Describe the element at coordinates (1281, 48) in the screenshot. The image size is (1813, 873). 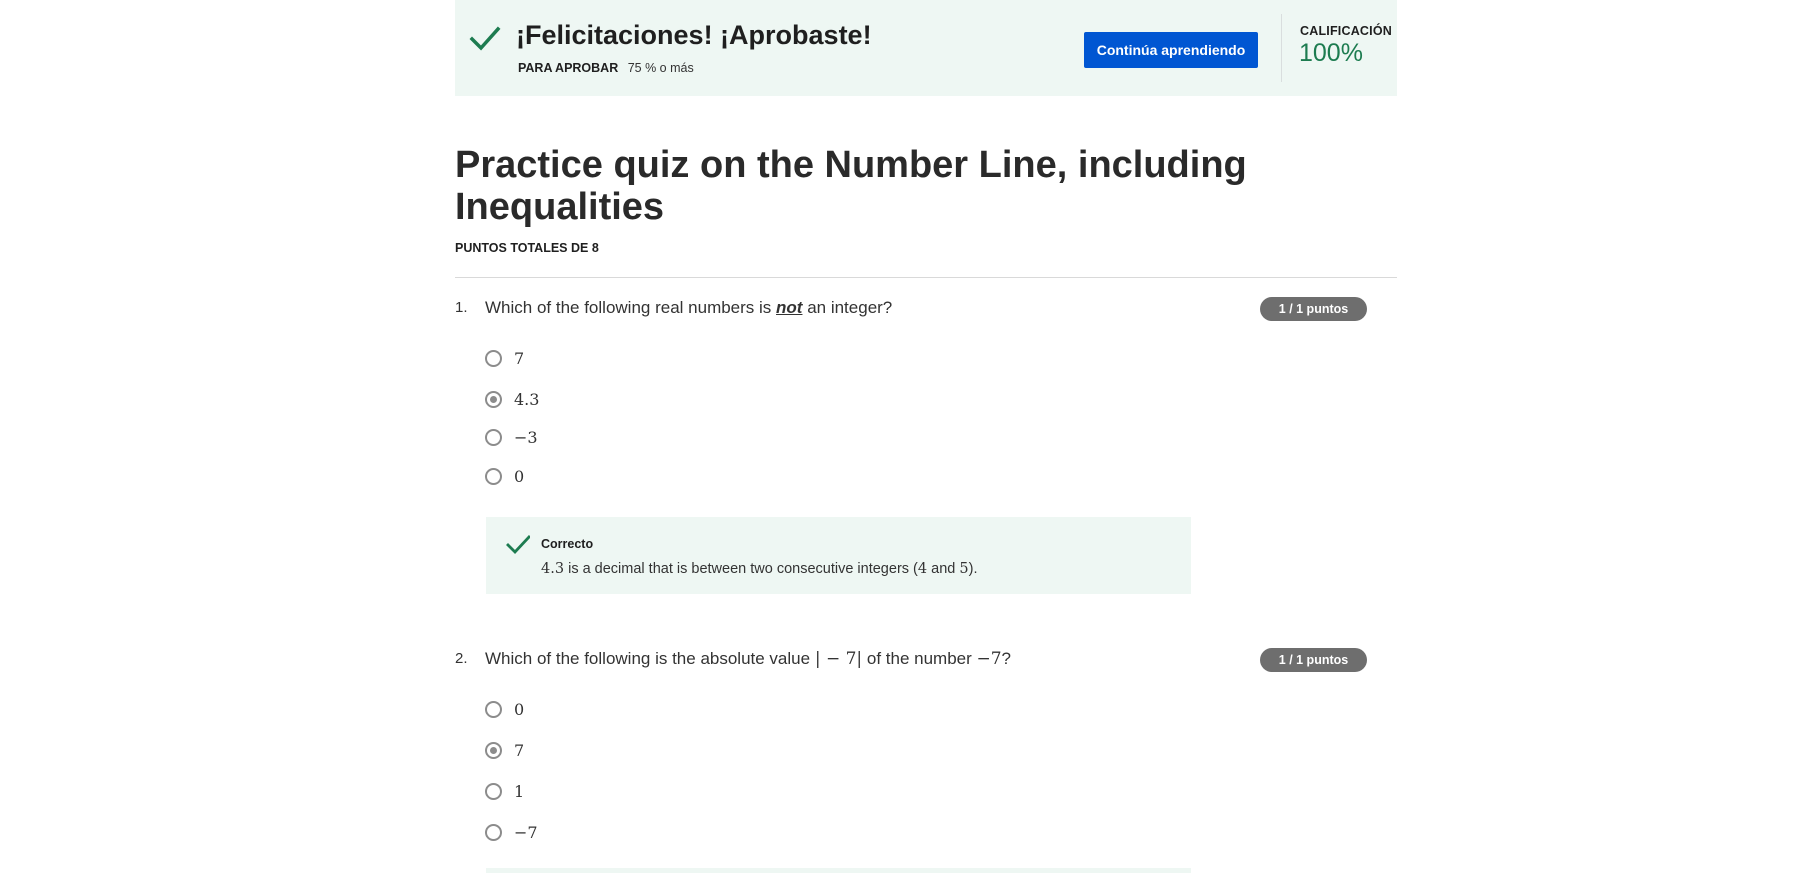
I see `banner-divider` at that location.